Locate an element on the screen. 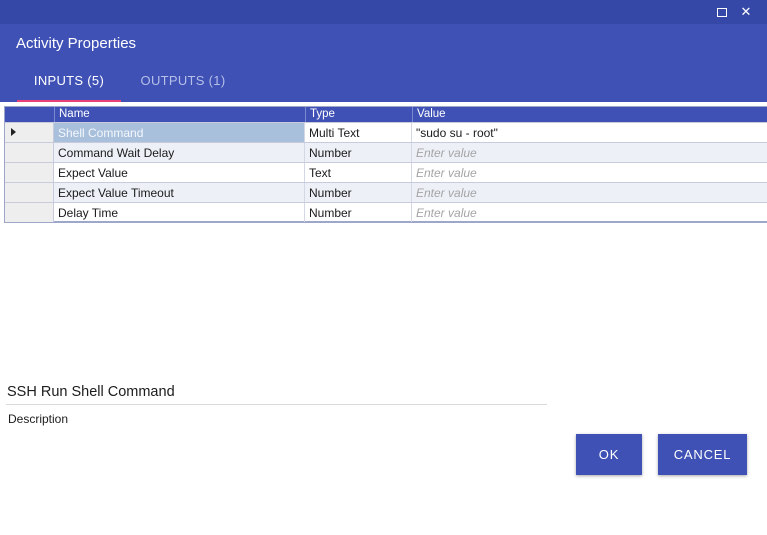 Image resolution: width=767 pixels, height=535 pixels. close-icon: ✕ is located at coordinates (746, 12).